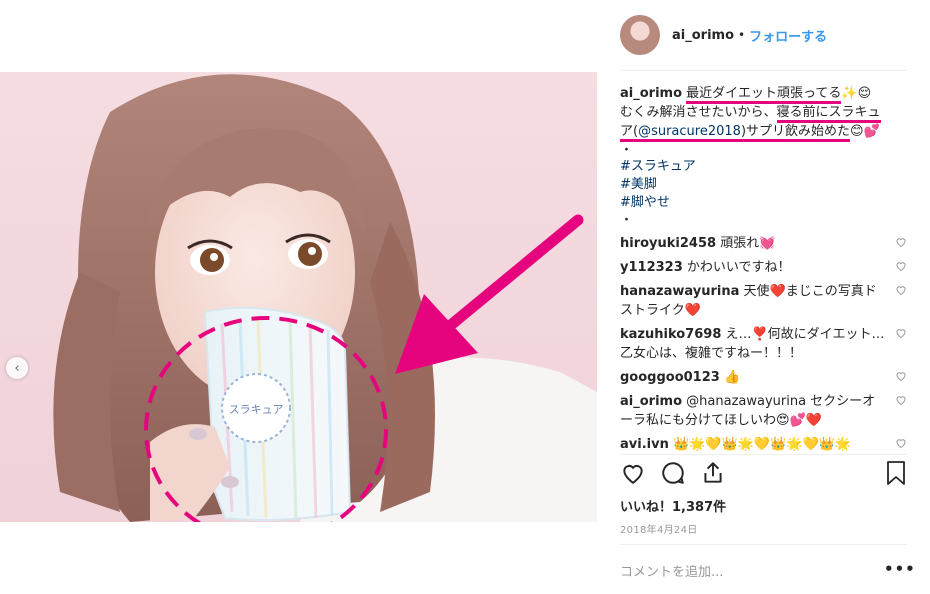 This screenshot has width=930, height=594. What do you see at coordinates (896, 473) in the screenshot?
I see `bookmark-icon` at bounding box center [896, 473].